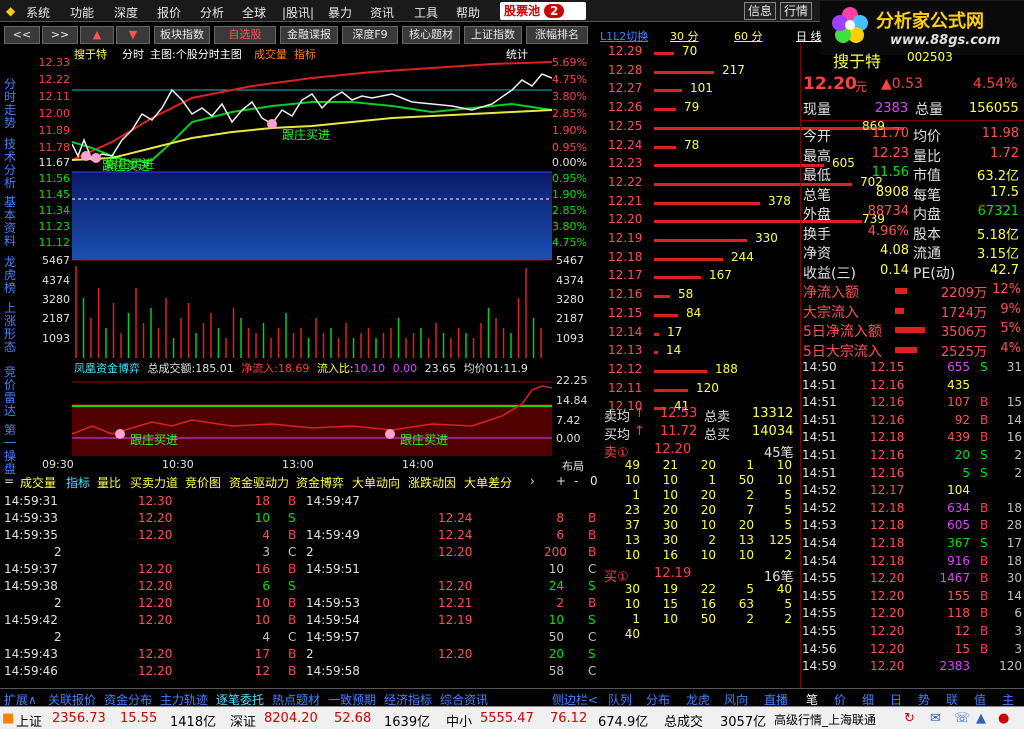  What do you see at coordinates (748, 36) in the screenshot?
I see `tab-60min: 60 分` at bounding box center [748, 36].